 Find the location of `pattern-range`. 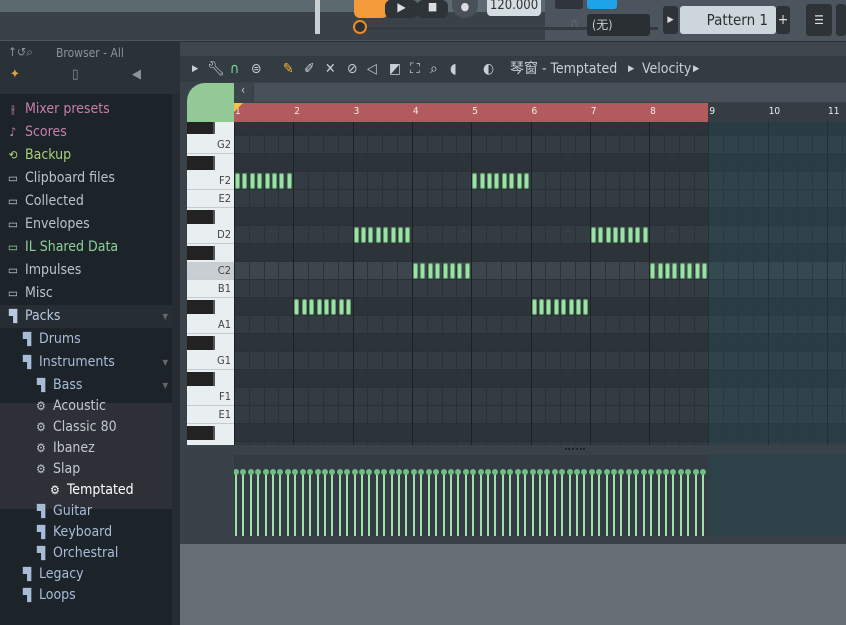

pattern-range is located at coordinates (471, 112).